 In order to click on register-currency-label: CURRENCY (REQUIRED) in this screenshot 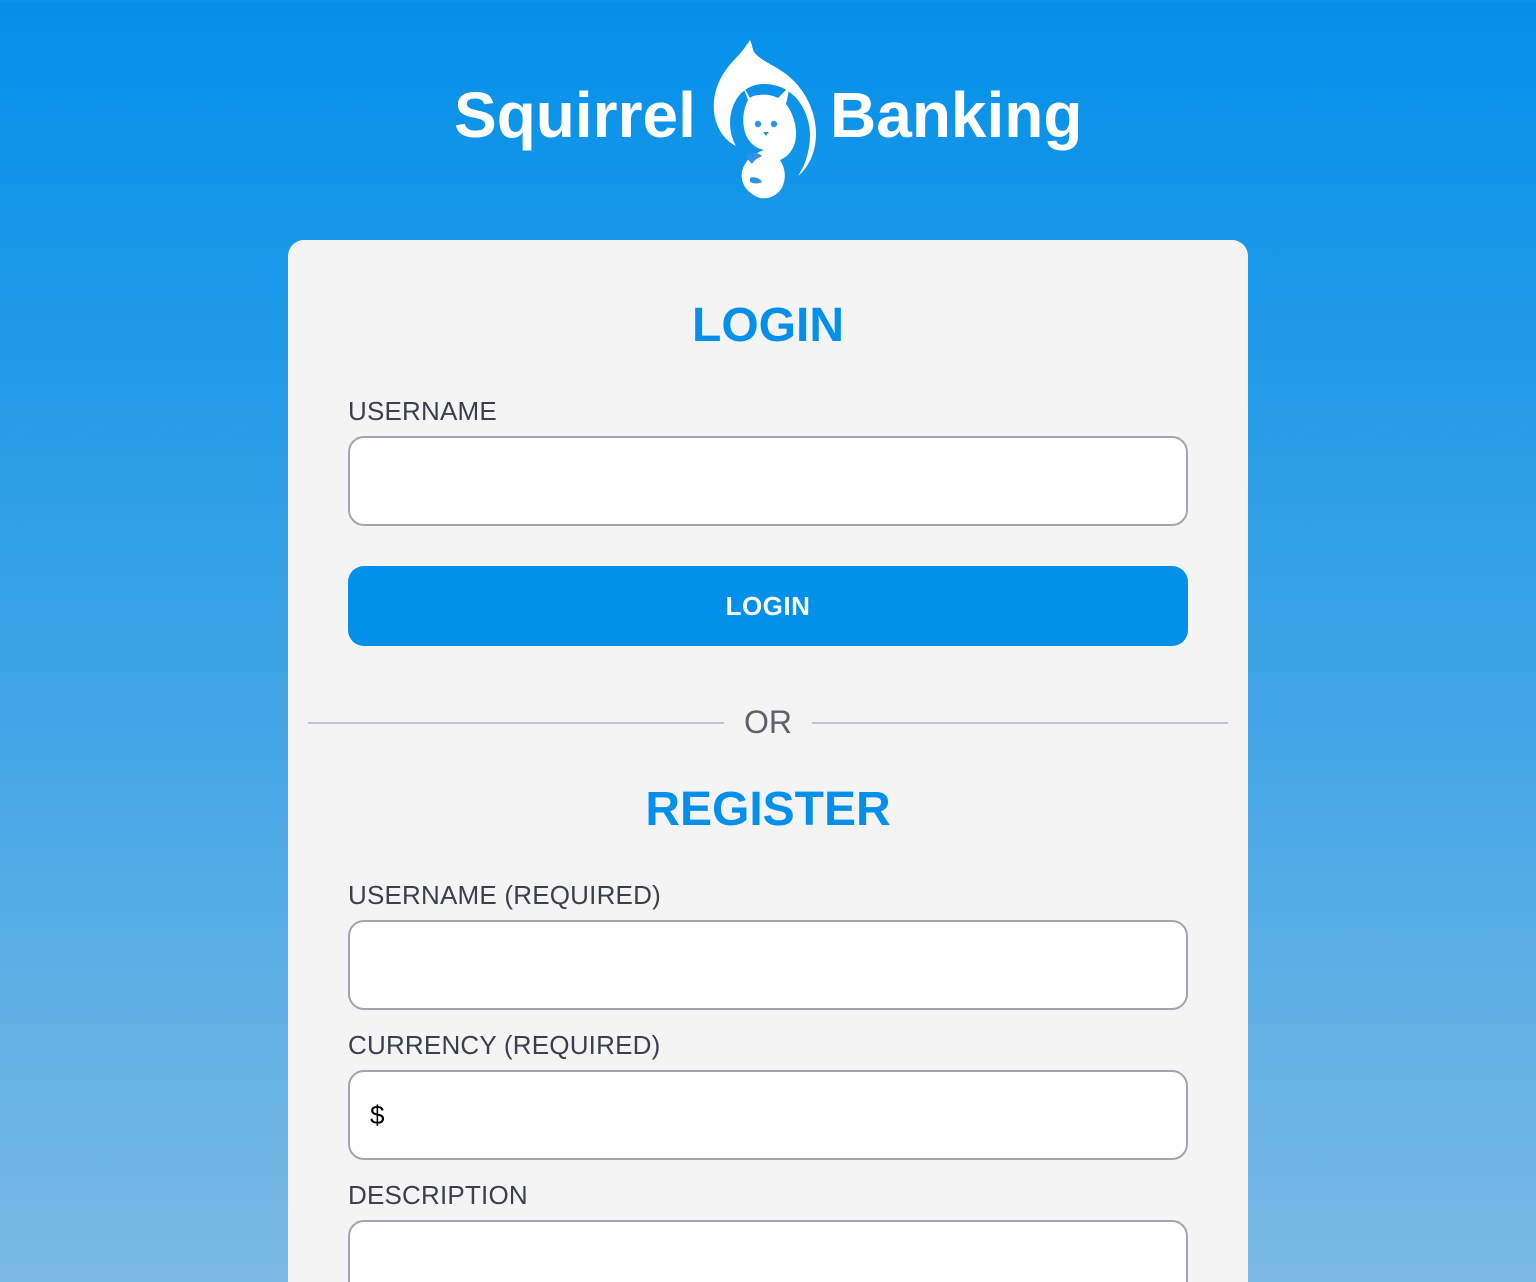, I will do `click(504, 1045)`.